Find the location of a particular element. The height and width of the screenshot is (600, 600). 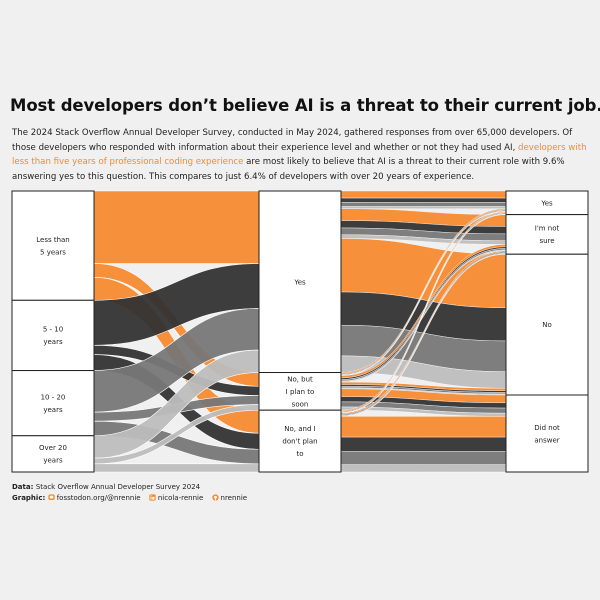

node-label-experience-2-line1: years is located at coordinates (53, 410).